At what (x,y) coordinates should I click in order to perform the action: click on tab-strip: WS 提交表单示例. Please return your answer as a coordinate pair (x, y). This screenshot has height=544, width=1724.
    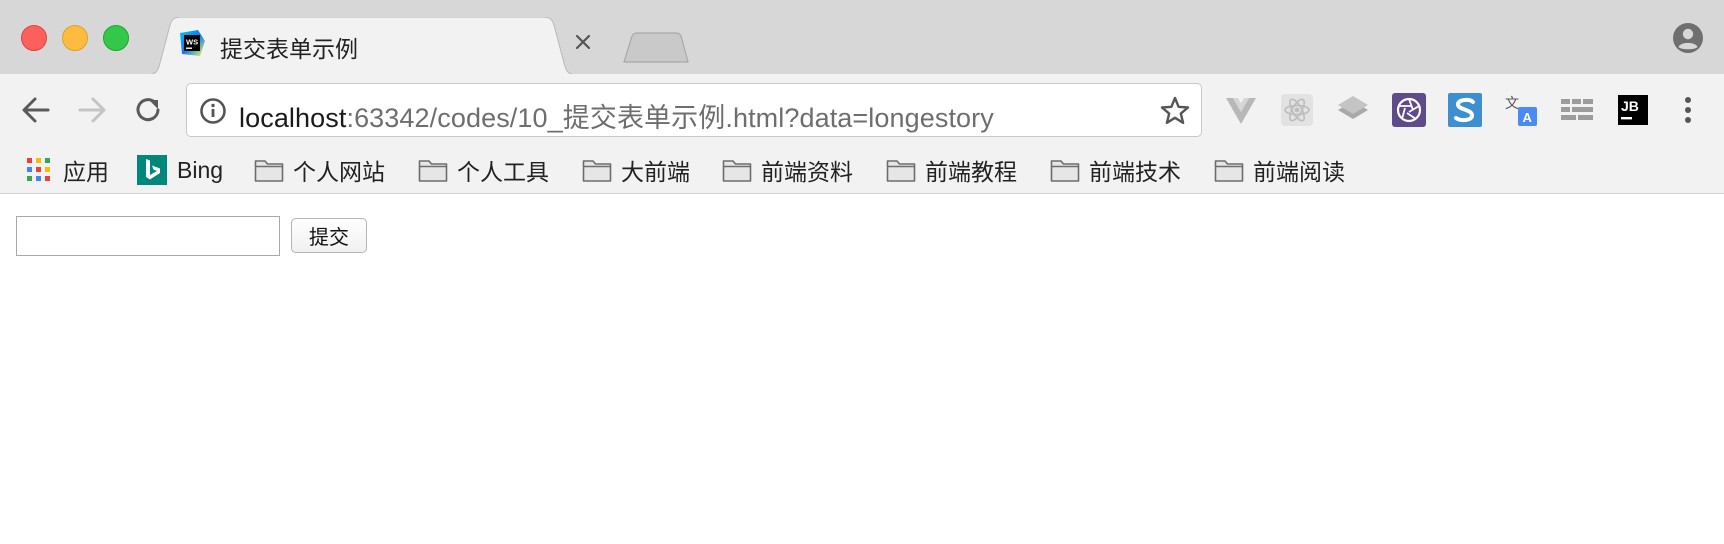
    Looking at the image, I should click on (862, 37).